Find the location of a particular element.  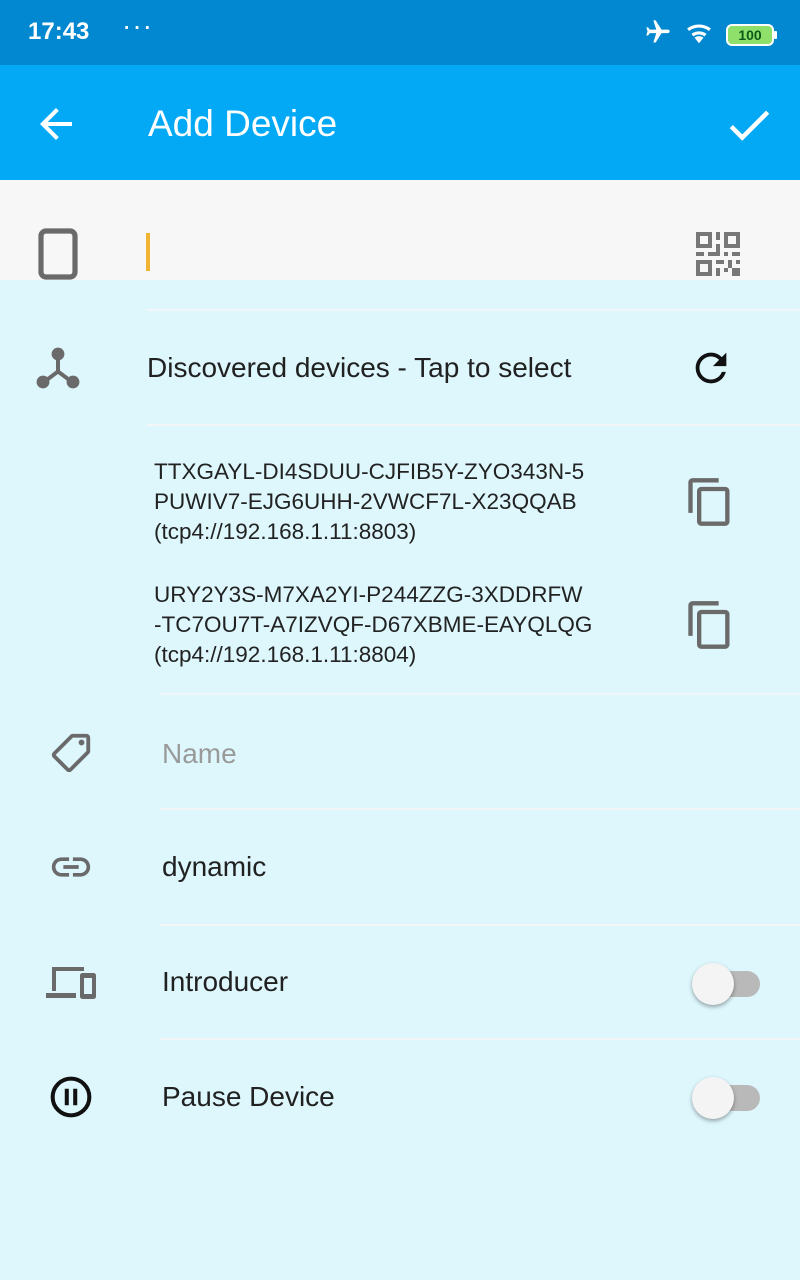

status-more-dots: ··· is located at coordinates (137, 25).